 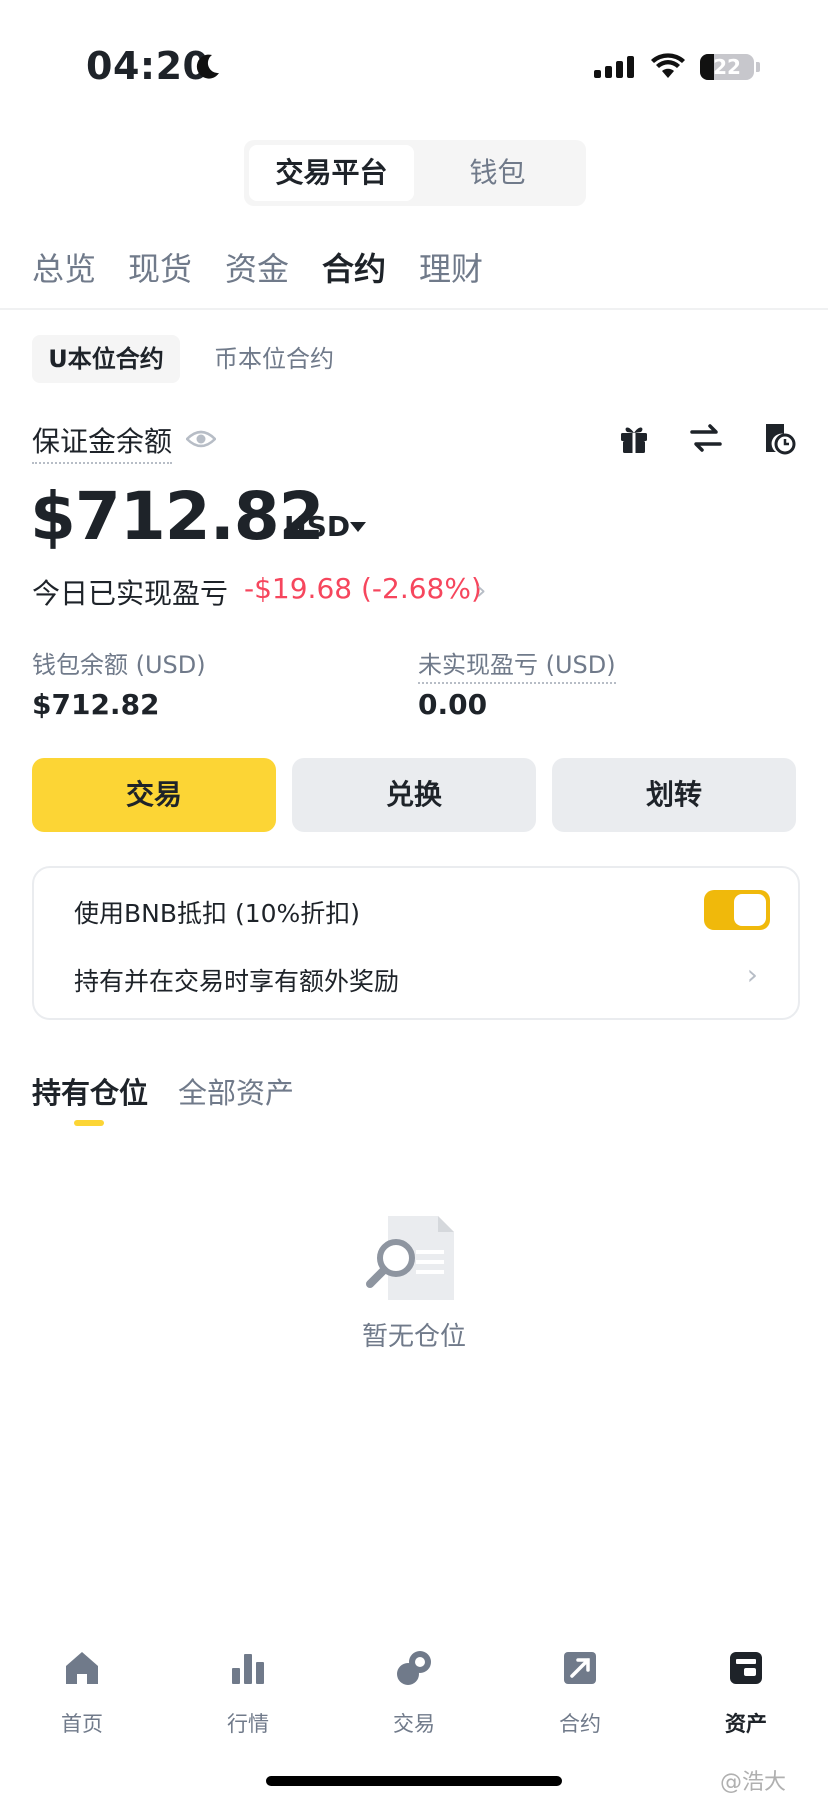 I want to click on history-icon, so click(x=778, y=438).